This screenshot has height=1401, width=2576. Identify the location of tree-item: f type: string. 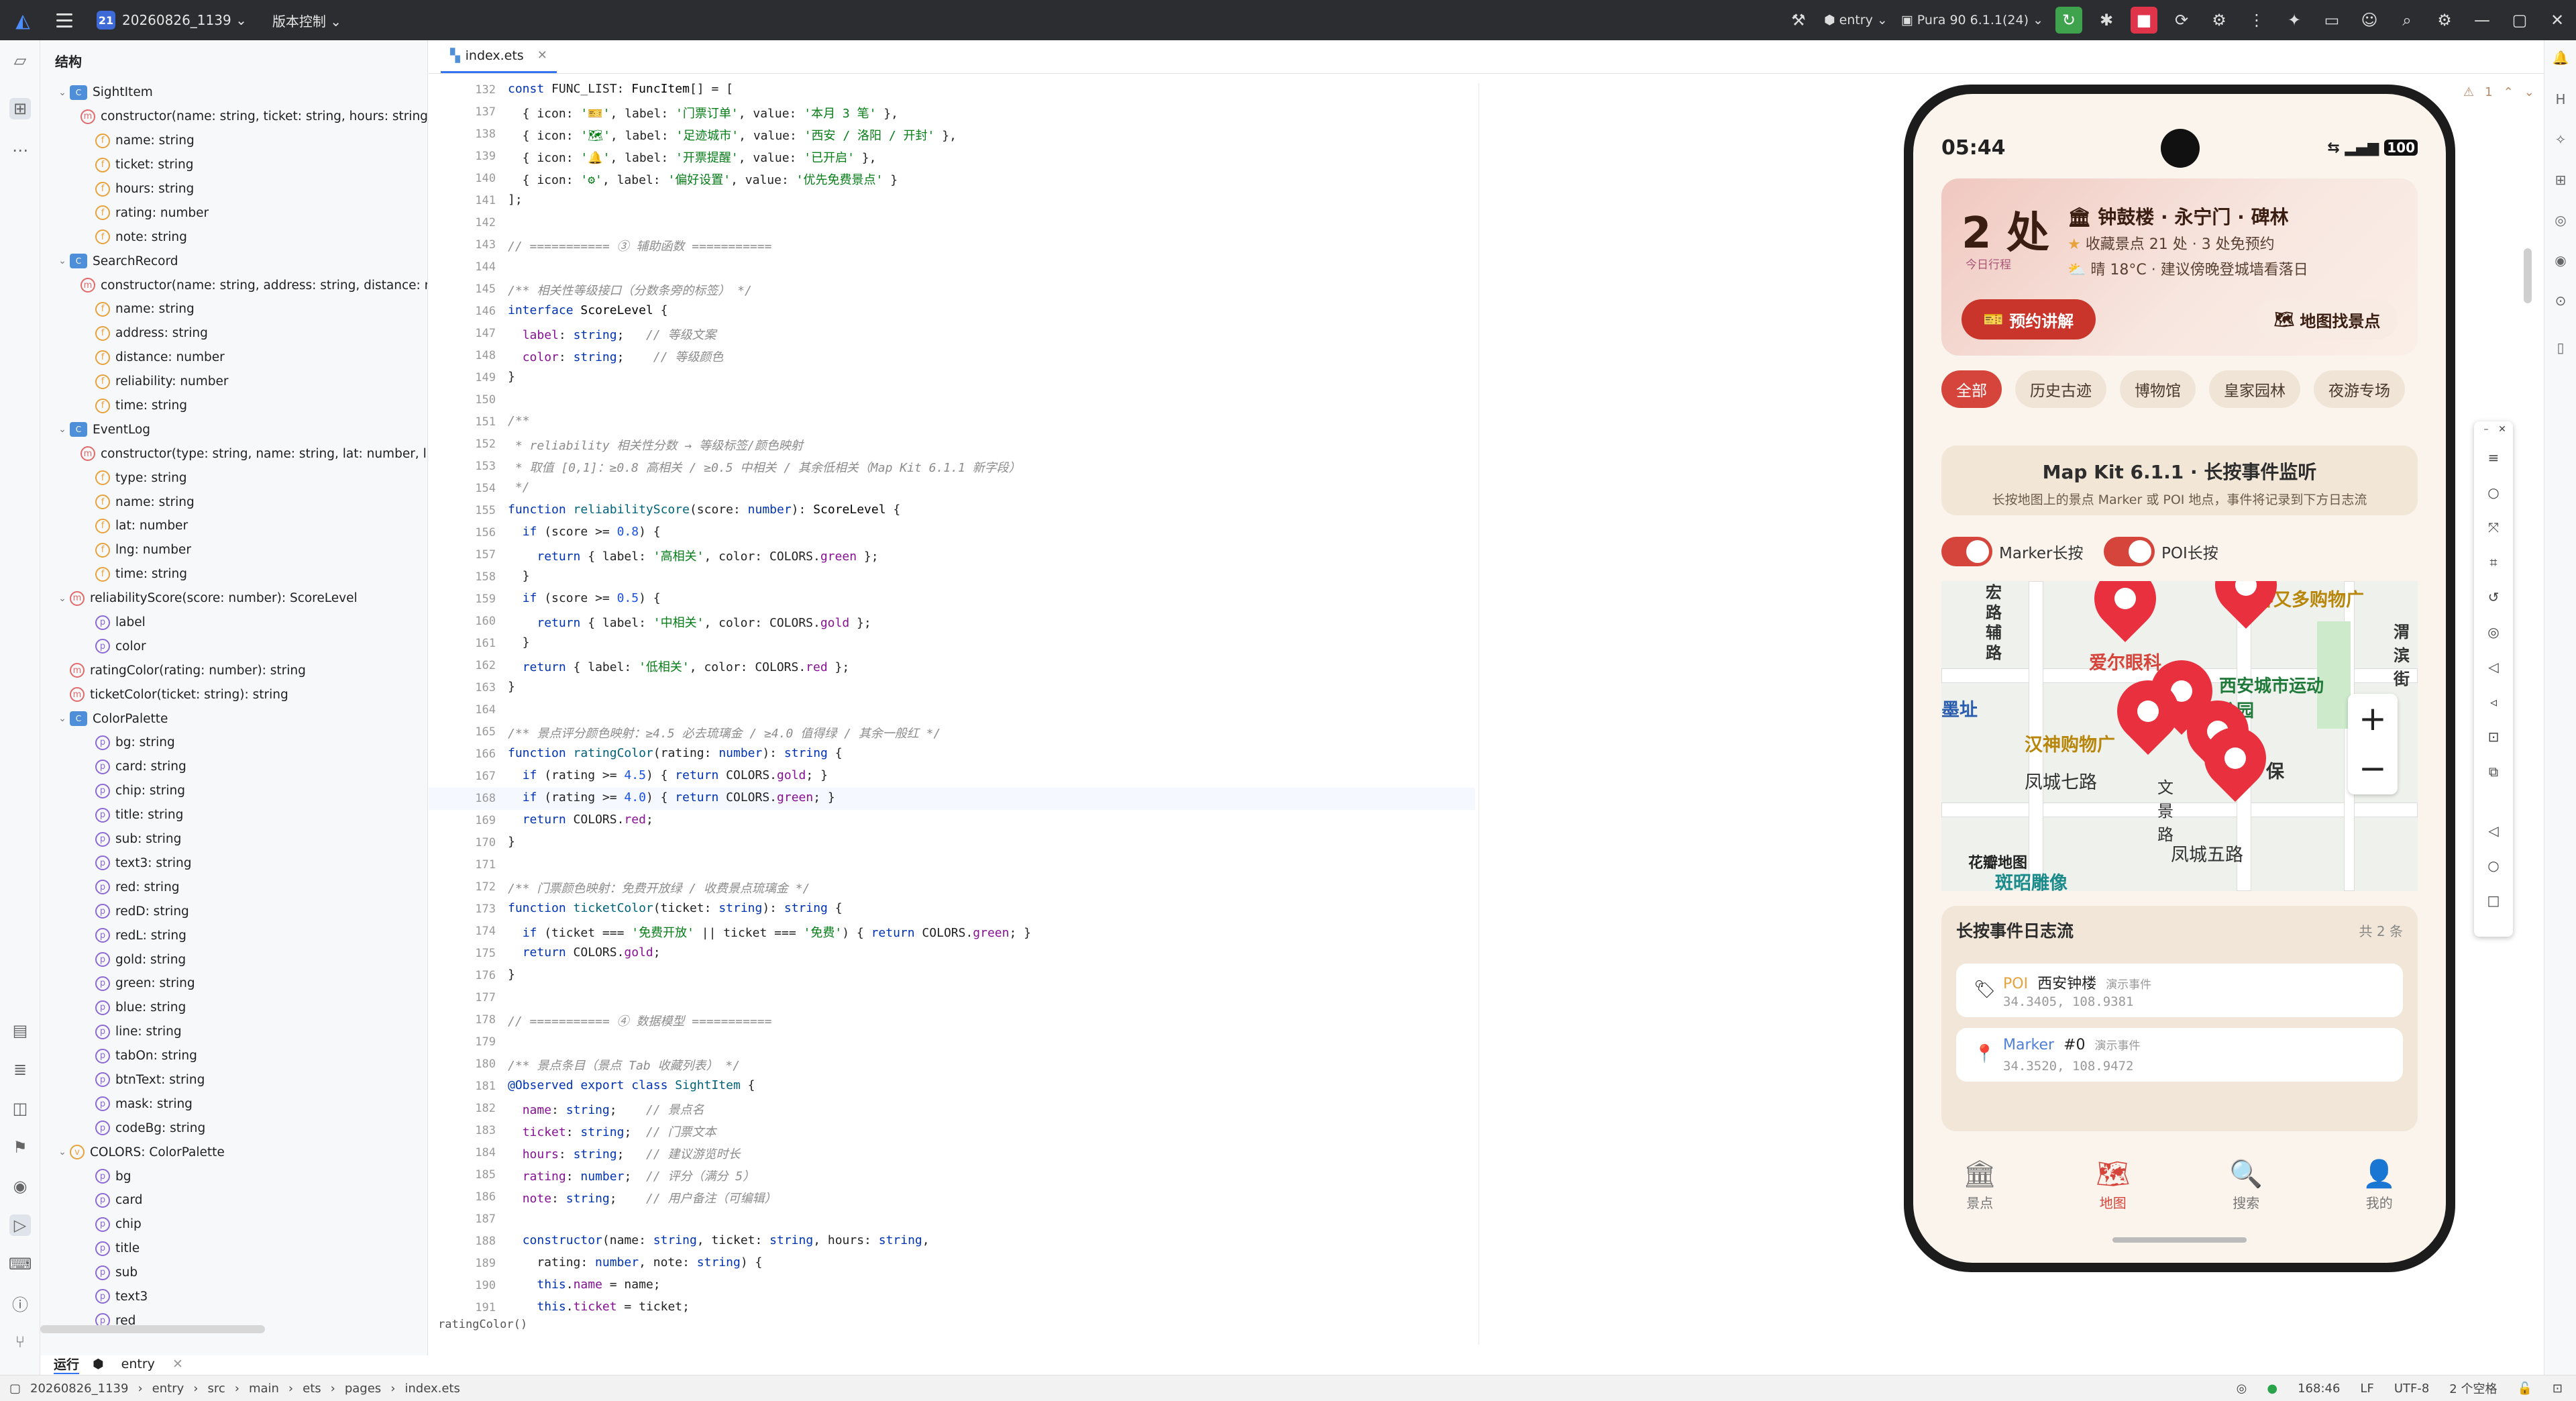
(233, 478).